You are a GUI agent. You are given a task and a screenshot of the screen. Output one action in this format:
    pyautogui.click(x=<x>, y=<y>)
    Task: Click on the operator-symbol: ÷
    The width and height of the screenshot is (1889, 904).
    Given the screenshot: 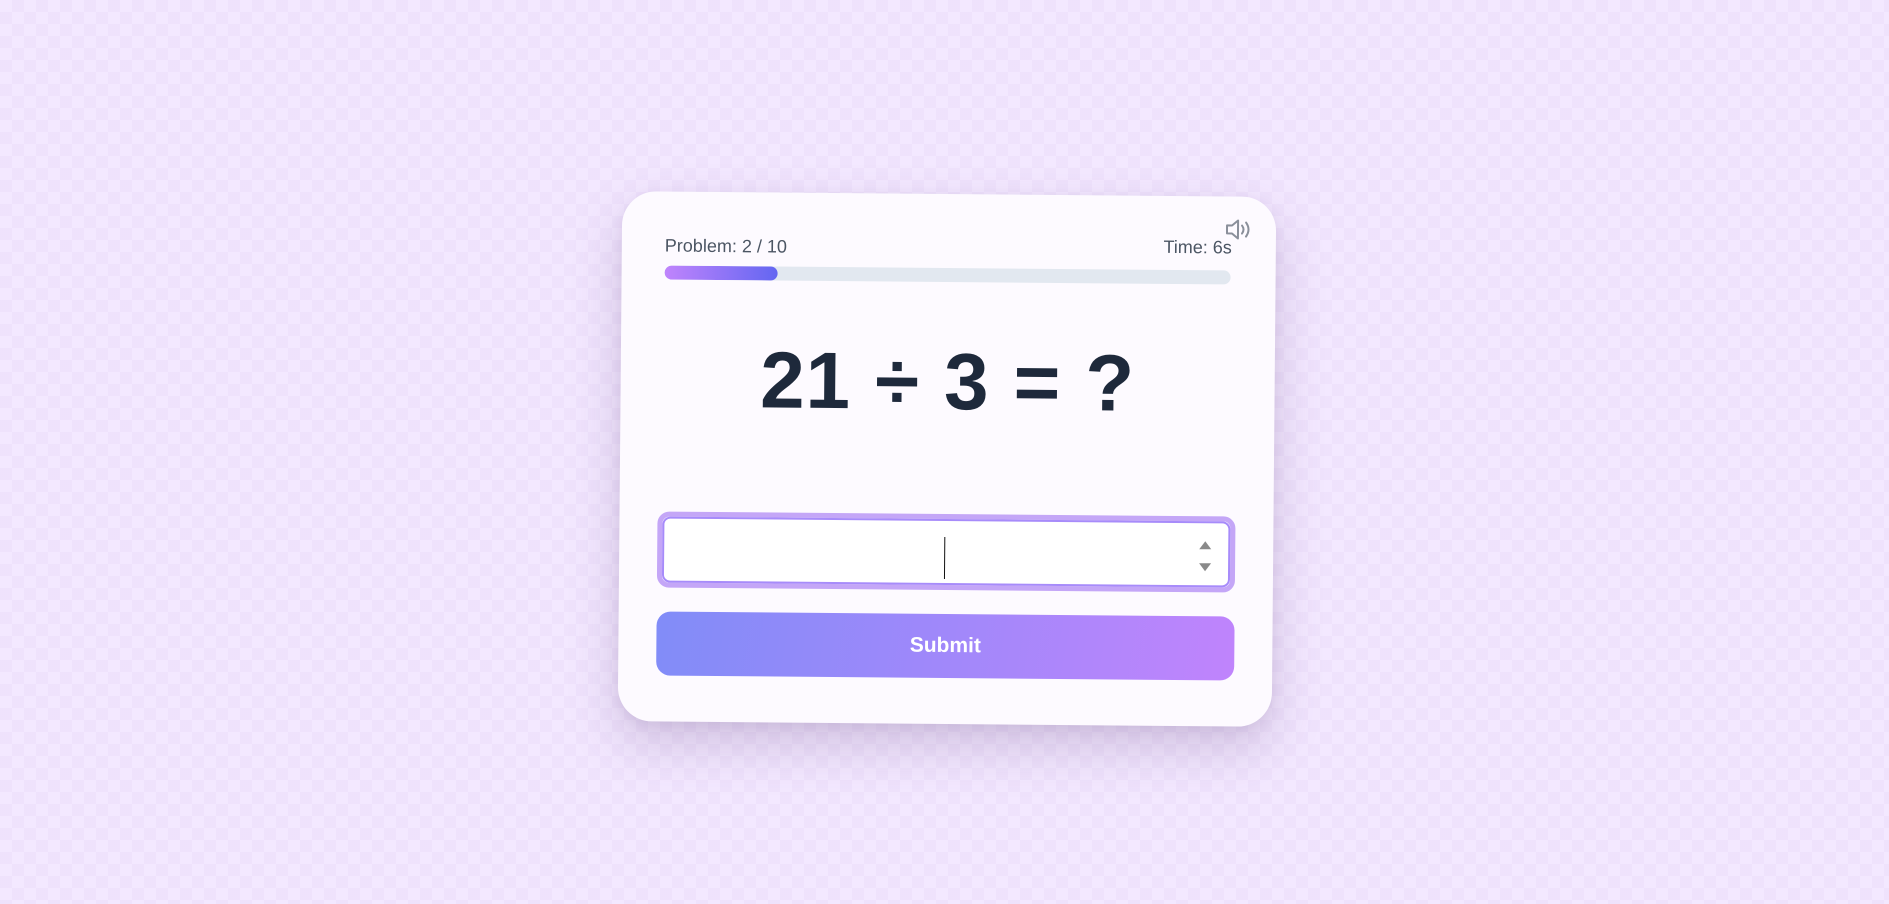 What is the action you would take?
    pyautogui.click(x=897, y=381)
    